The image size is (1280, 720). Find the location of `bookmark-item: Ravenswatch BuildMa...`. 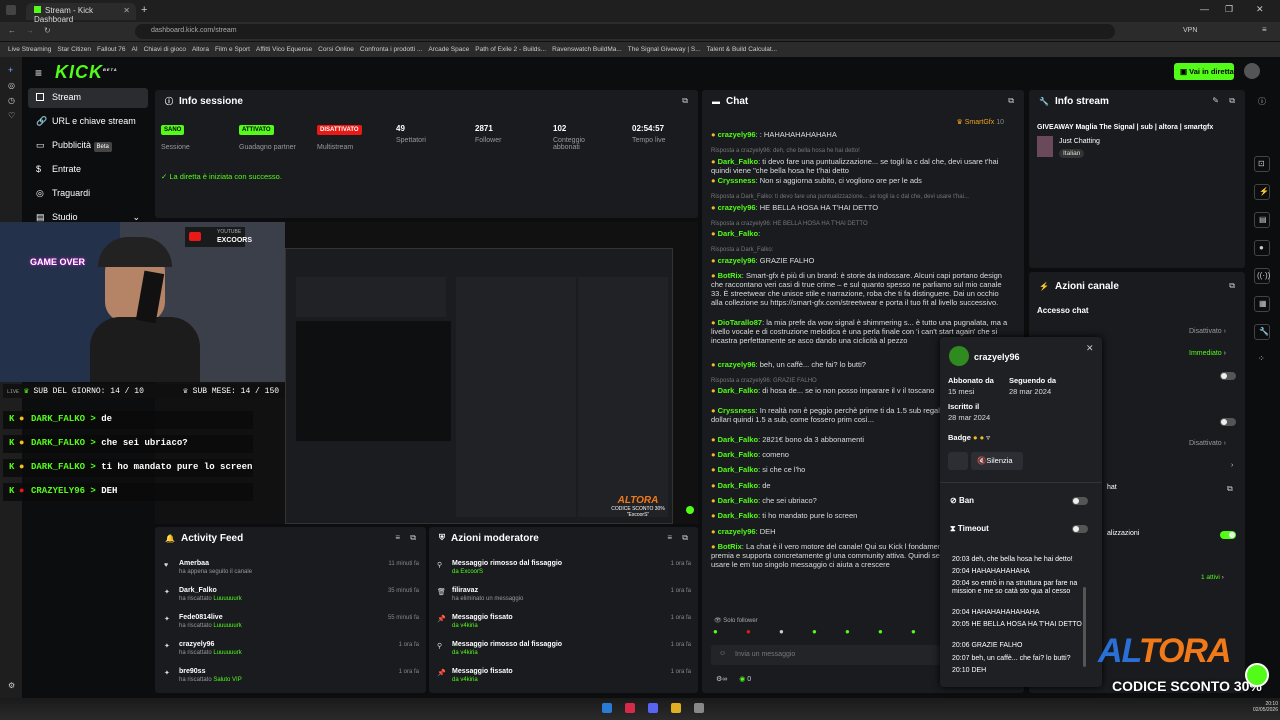

bookmark-item: Ravenswatch BuildMa... is located at coordinates (587, 49).